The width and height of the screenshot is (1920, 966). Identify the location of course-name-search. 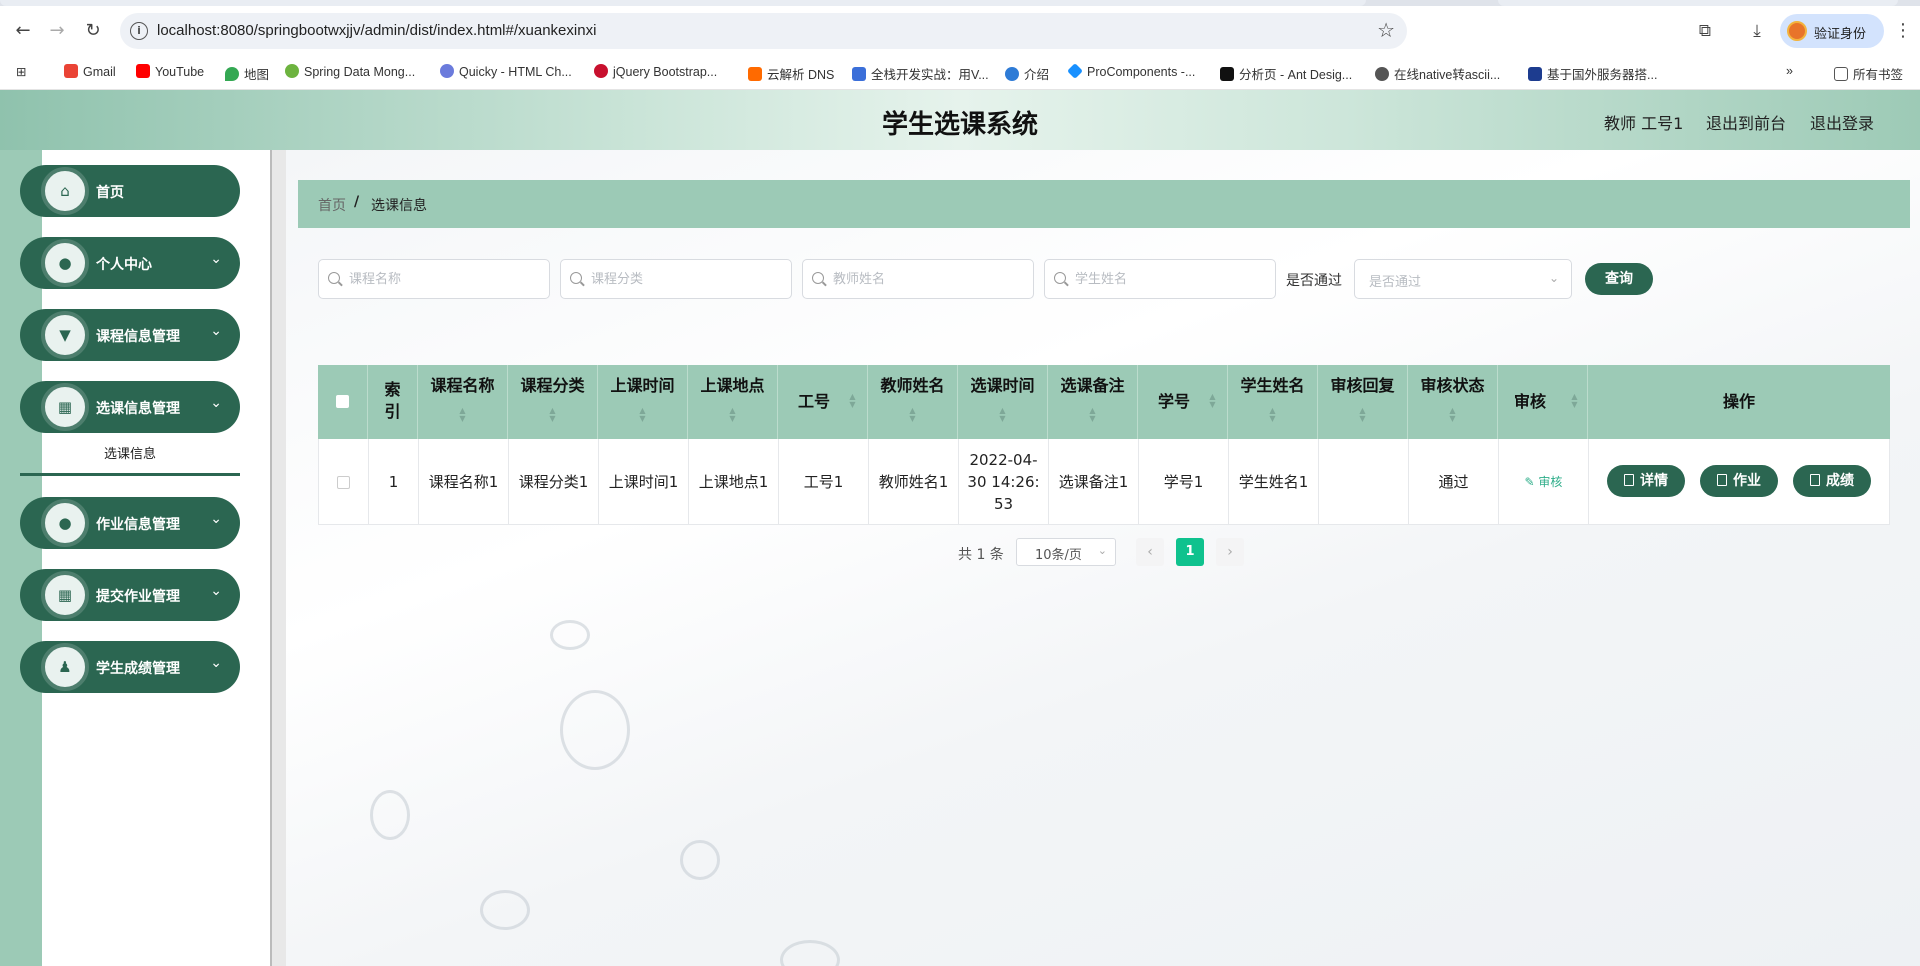
(434, 279).